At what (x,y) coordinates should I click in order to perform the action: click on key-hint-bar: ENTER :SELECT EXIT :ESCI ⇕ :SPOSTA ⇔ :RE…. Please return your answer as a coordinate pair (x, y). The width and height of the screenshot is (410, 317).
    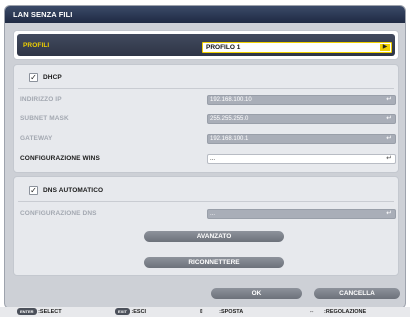
    Looking at the image, I should click on (205, 312).